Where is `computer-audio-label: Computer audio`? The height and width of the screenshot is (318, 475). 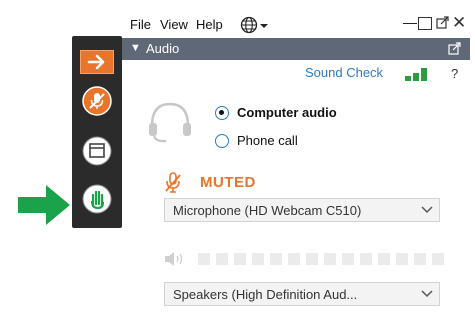
computer-audio-label: Computer audio is located at coordinates (287, 112).